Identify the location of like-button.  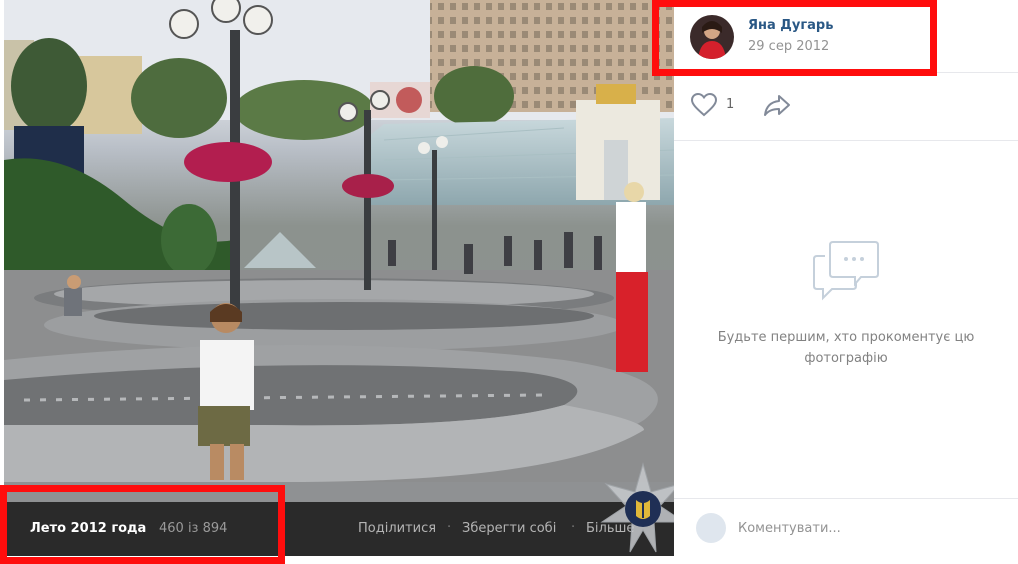
(704, 105).